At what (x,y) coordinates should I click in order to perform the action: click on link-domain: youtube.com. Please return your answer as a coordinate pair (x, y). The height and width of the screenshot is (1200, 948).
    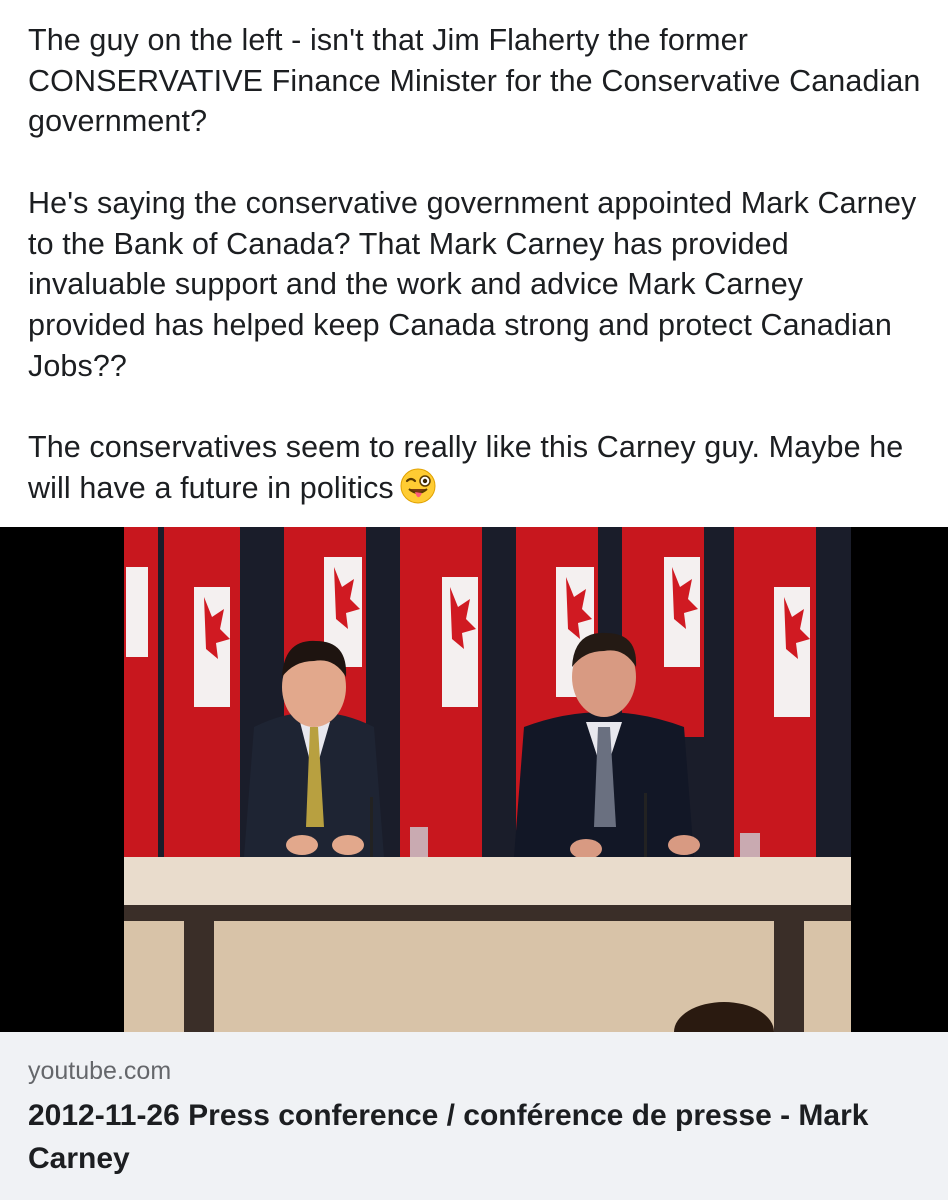
    Looking at the image, I should click on (100, 1071).